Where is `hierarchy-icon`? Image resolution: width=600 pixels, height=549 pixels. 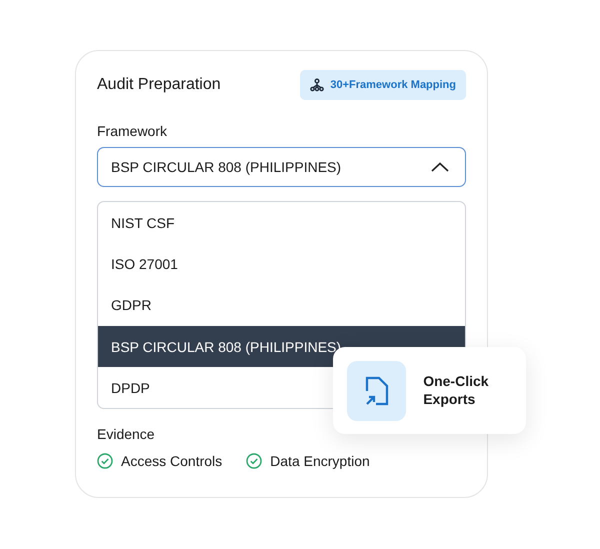
hierarchy-icon is located at coordinates (317, 85).